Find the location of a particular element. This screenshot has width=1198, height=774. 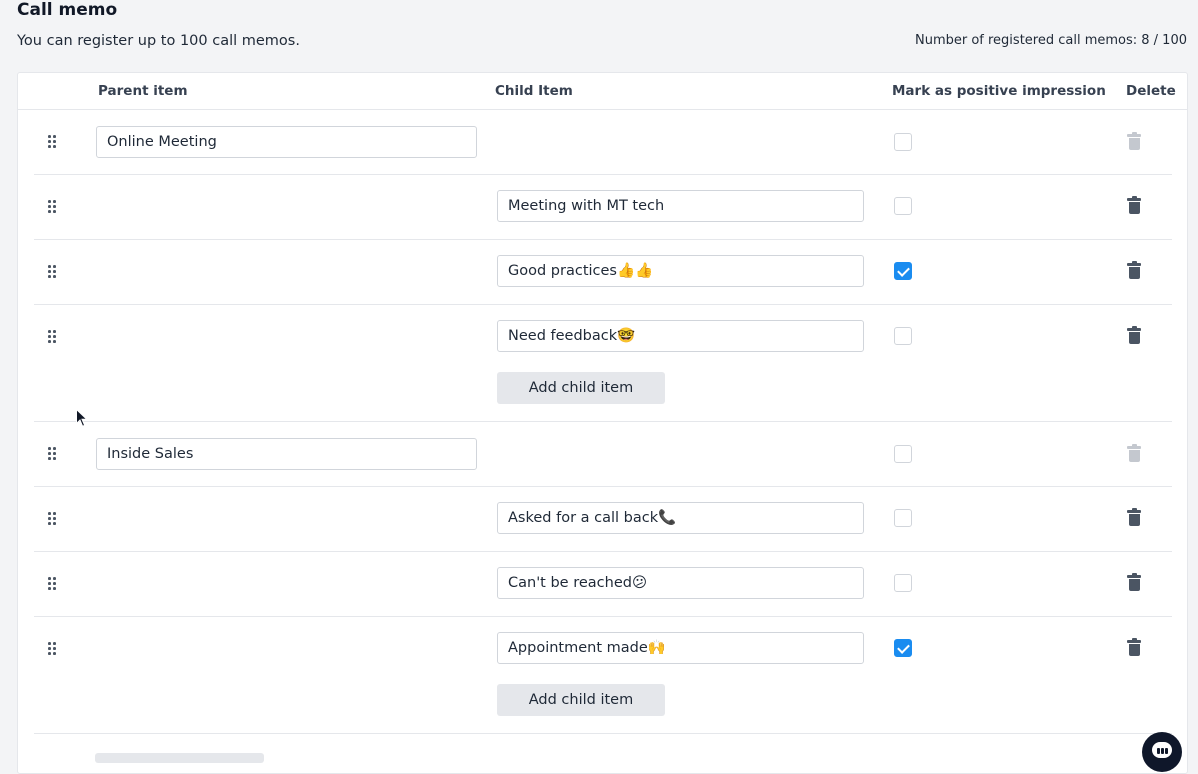

header-delete: Delete is located at coordinates (1151, 91).